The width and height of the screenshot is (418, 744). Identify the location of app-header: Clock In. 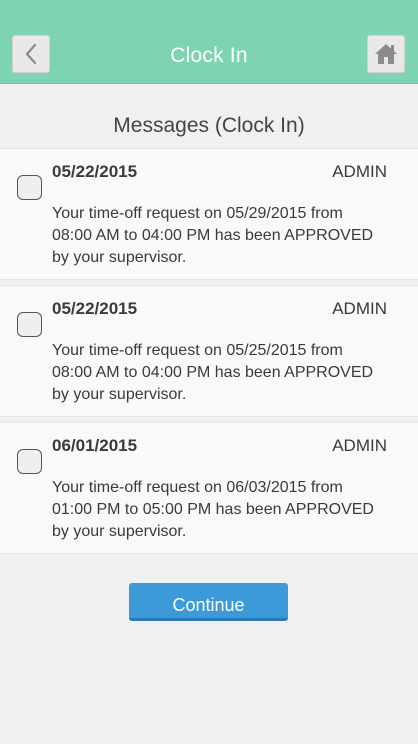
(209, 42).